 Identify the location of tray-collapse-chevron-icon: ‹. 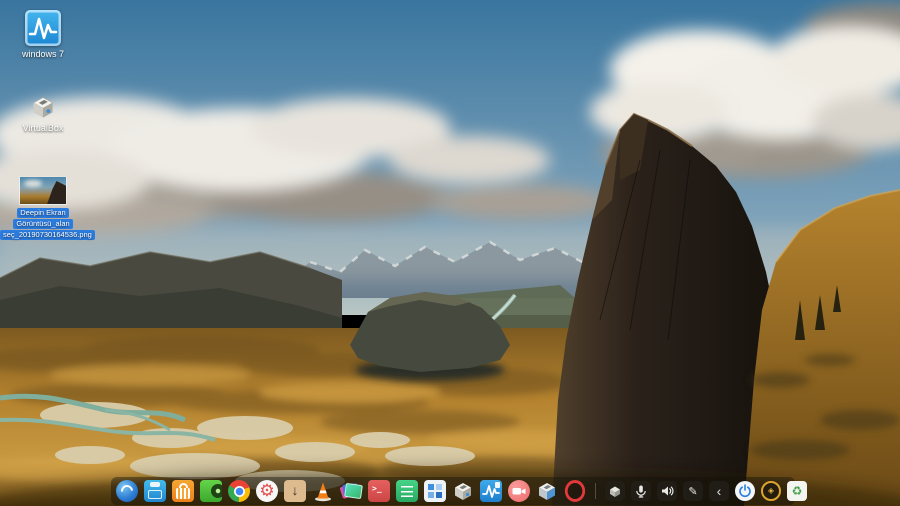
(719, 491).